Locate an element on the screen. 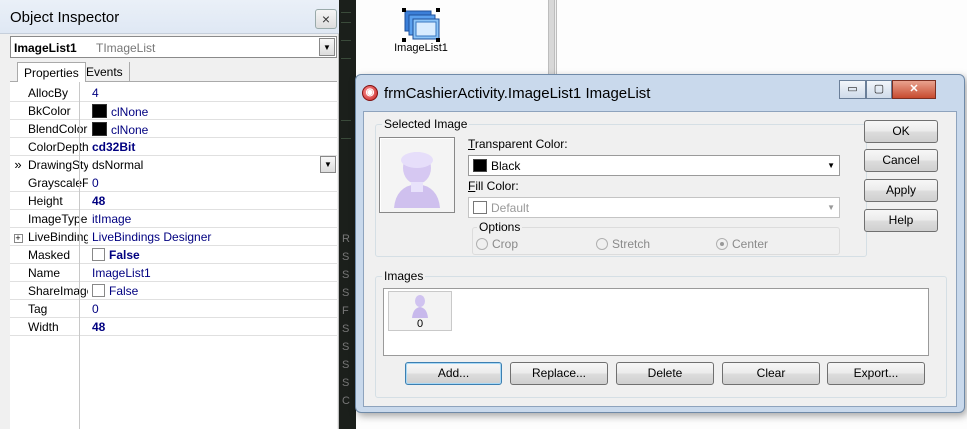 Image resolution: width=967 pixels, height=429 pixels. center-radio: Center is located at coordinates (742, 244).